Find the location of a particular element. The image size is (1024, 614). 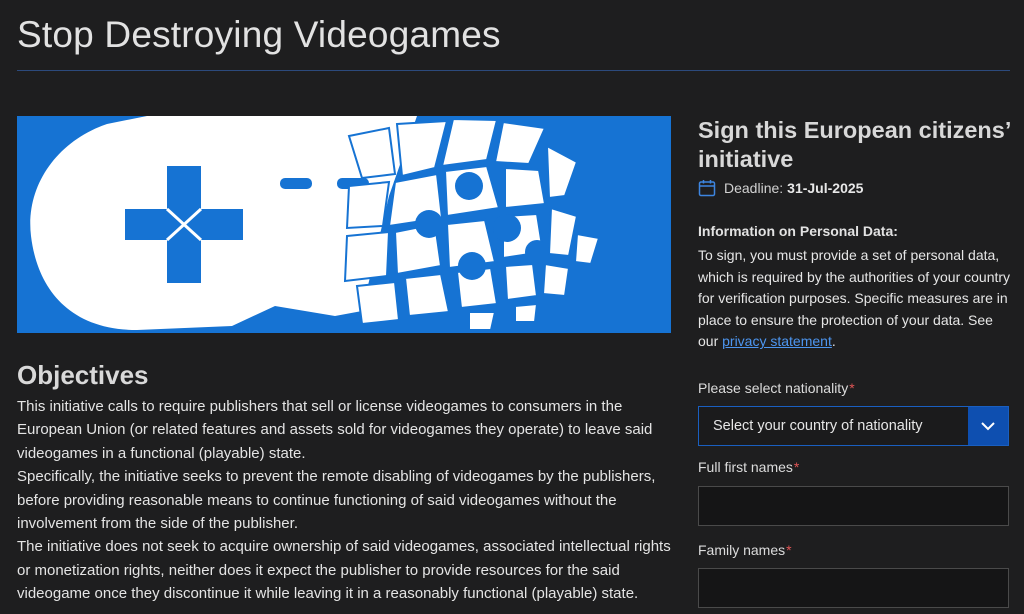

chevron-down-icon is located at coordinates (988, 426).